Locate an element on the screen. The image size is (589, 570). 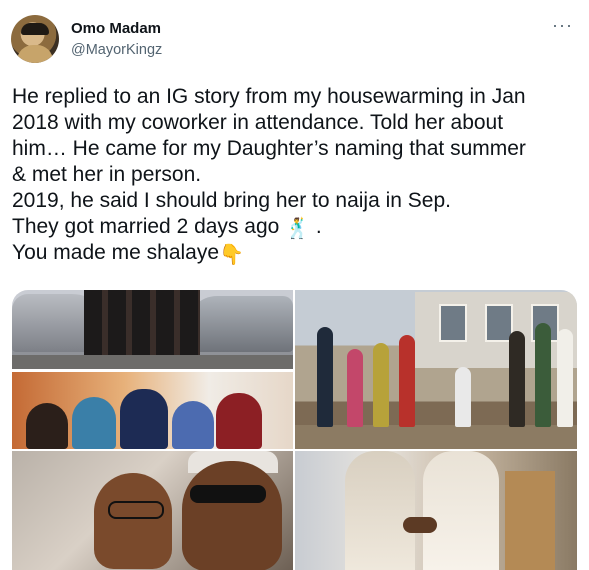
house is located at coordinates (496, 330).